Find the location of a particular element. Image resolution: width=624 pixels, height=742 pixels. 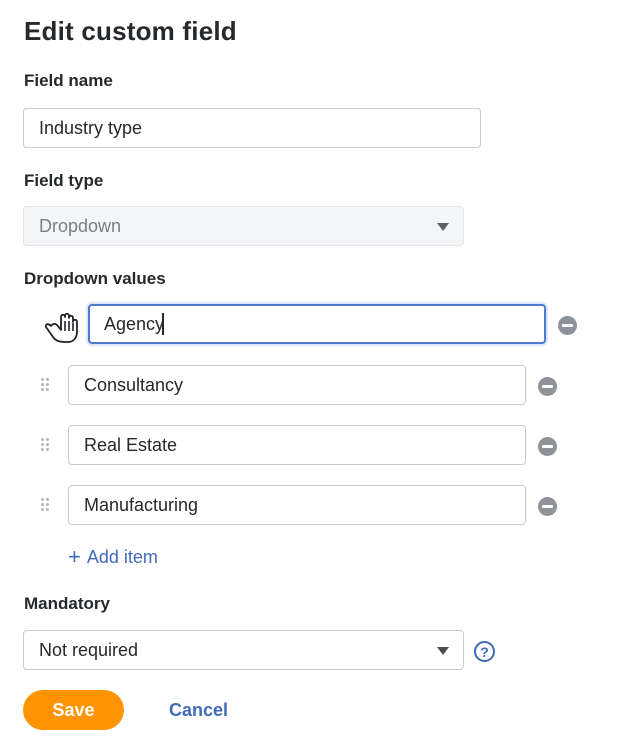

save-button: Save is located at coordinates (73, 710).